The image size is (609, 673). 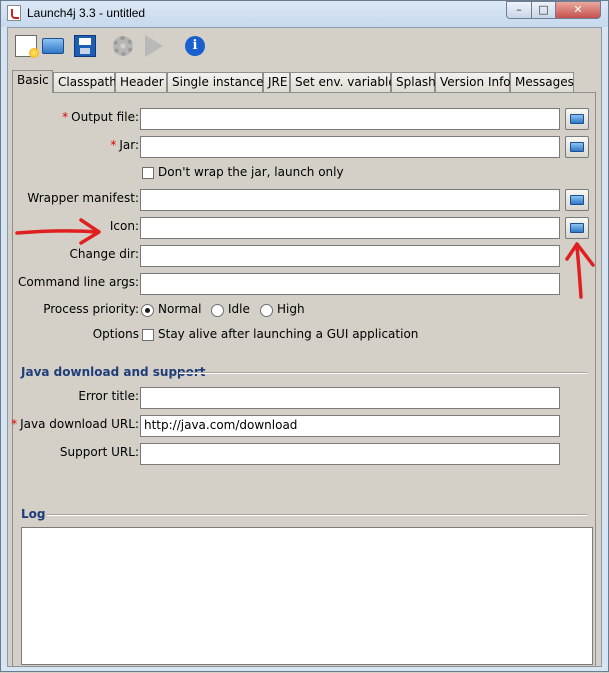 I want to click on tab-basic: Basic, so click(x=32, y=81).